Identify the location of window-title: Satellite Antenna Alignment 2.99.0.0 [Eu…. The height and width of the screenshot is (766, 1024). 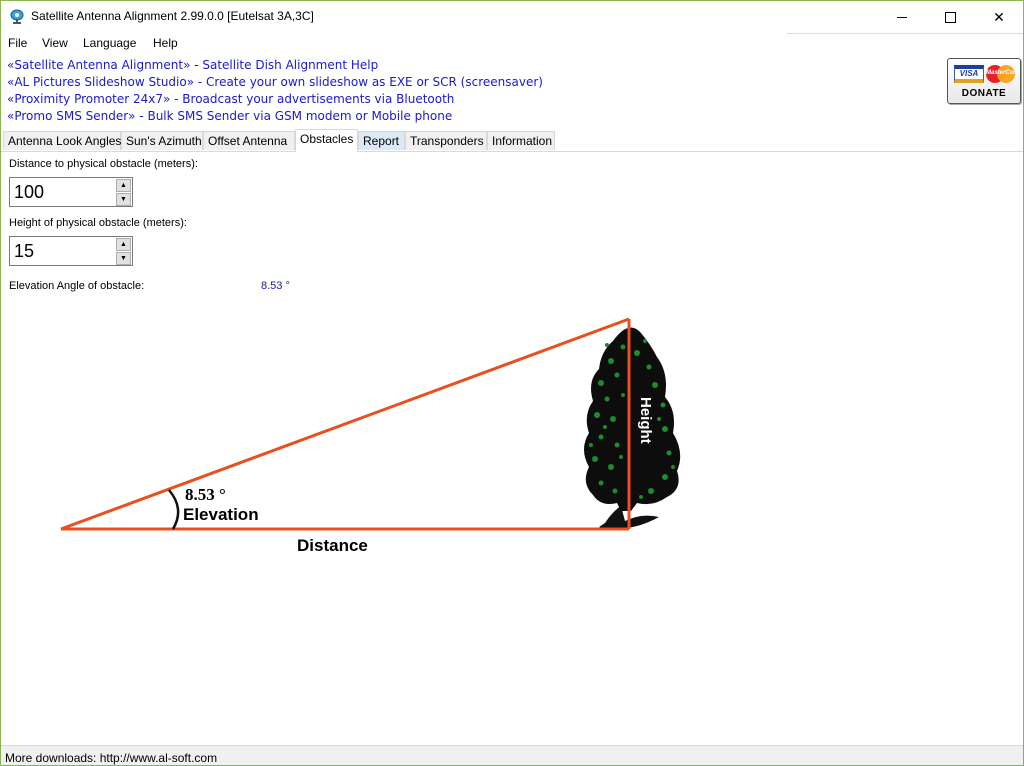
(172, 16).